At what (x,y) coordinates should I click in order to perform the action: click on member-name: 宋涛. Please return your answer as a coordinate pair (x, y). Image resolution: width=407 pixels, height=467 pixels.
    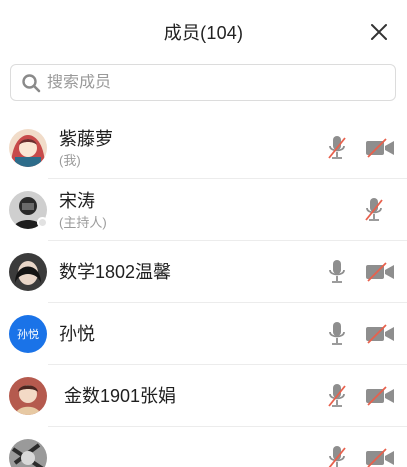
    Looking at the image, I should click on (77, 200).